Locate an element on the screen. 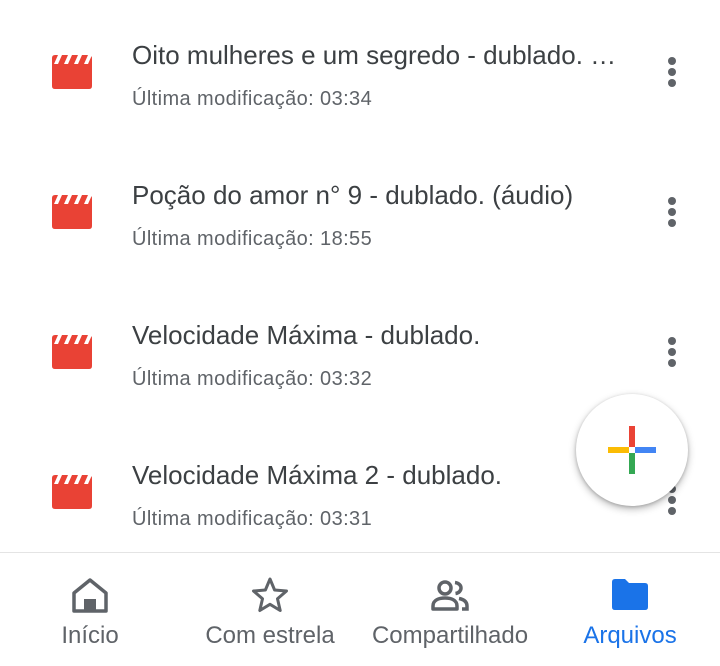  google-plus-icon is located at coordinates (632, 450).